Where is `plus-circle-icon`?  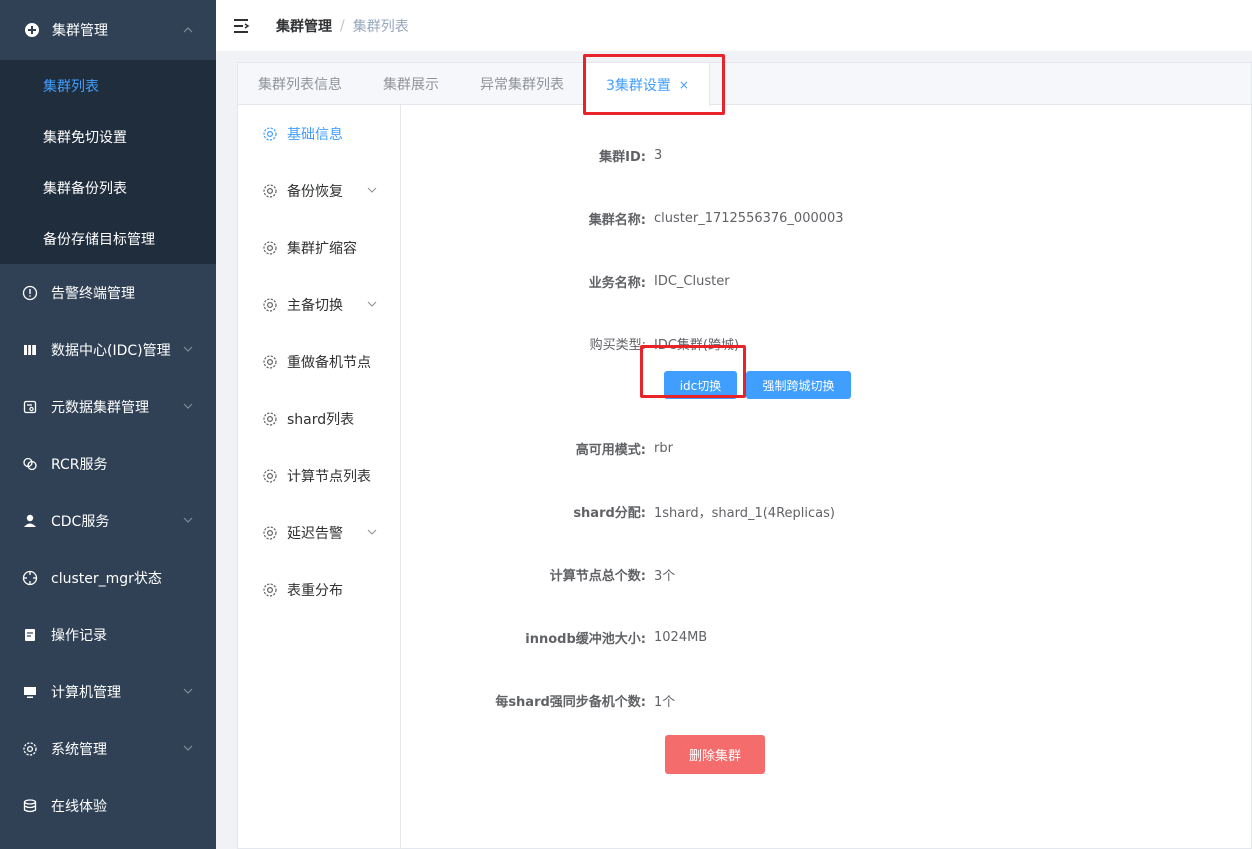 plus-circle-icon is located at coordinates (32, 30).